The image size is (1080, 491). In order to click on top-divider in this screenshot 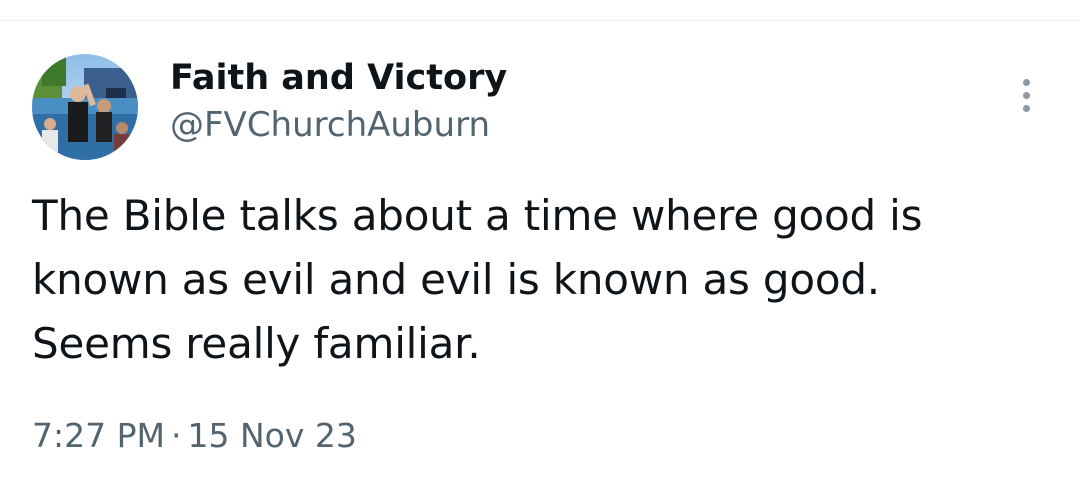, I will do `click(540, 20)`.